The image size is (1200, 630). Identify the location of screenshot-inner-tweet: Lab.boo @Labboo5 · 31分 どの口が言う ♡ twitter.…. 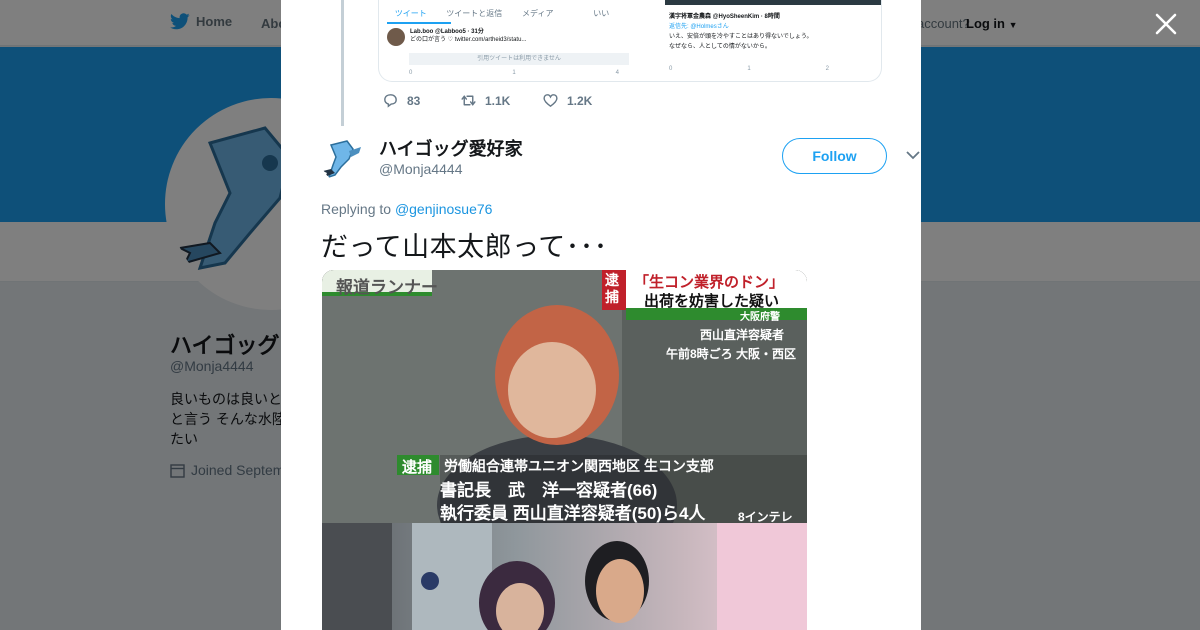
(456, 37).